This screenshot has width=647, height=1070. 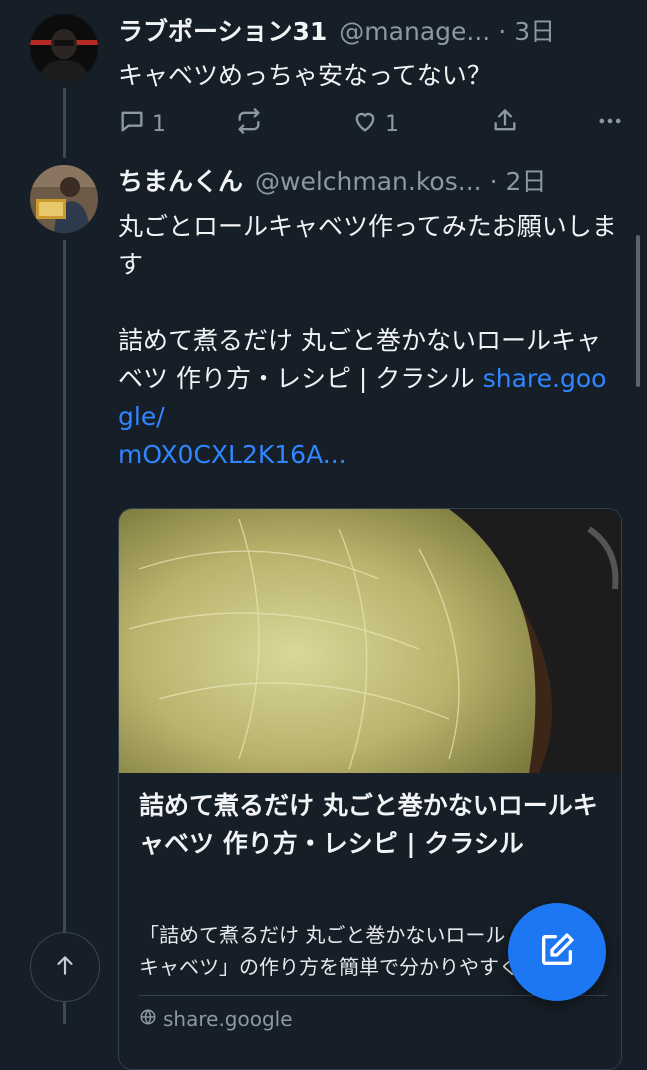 I want to click on like-count: 1, so click(x=392, y=124).